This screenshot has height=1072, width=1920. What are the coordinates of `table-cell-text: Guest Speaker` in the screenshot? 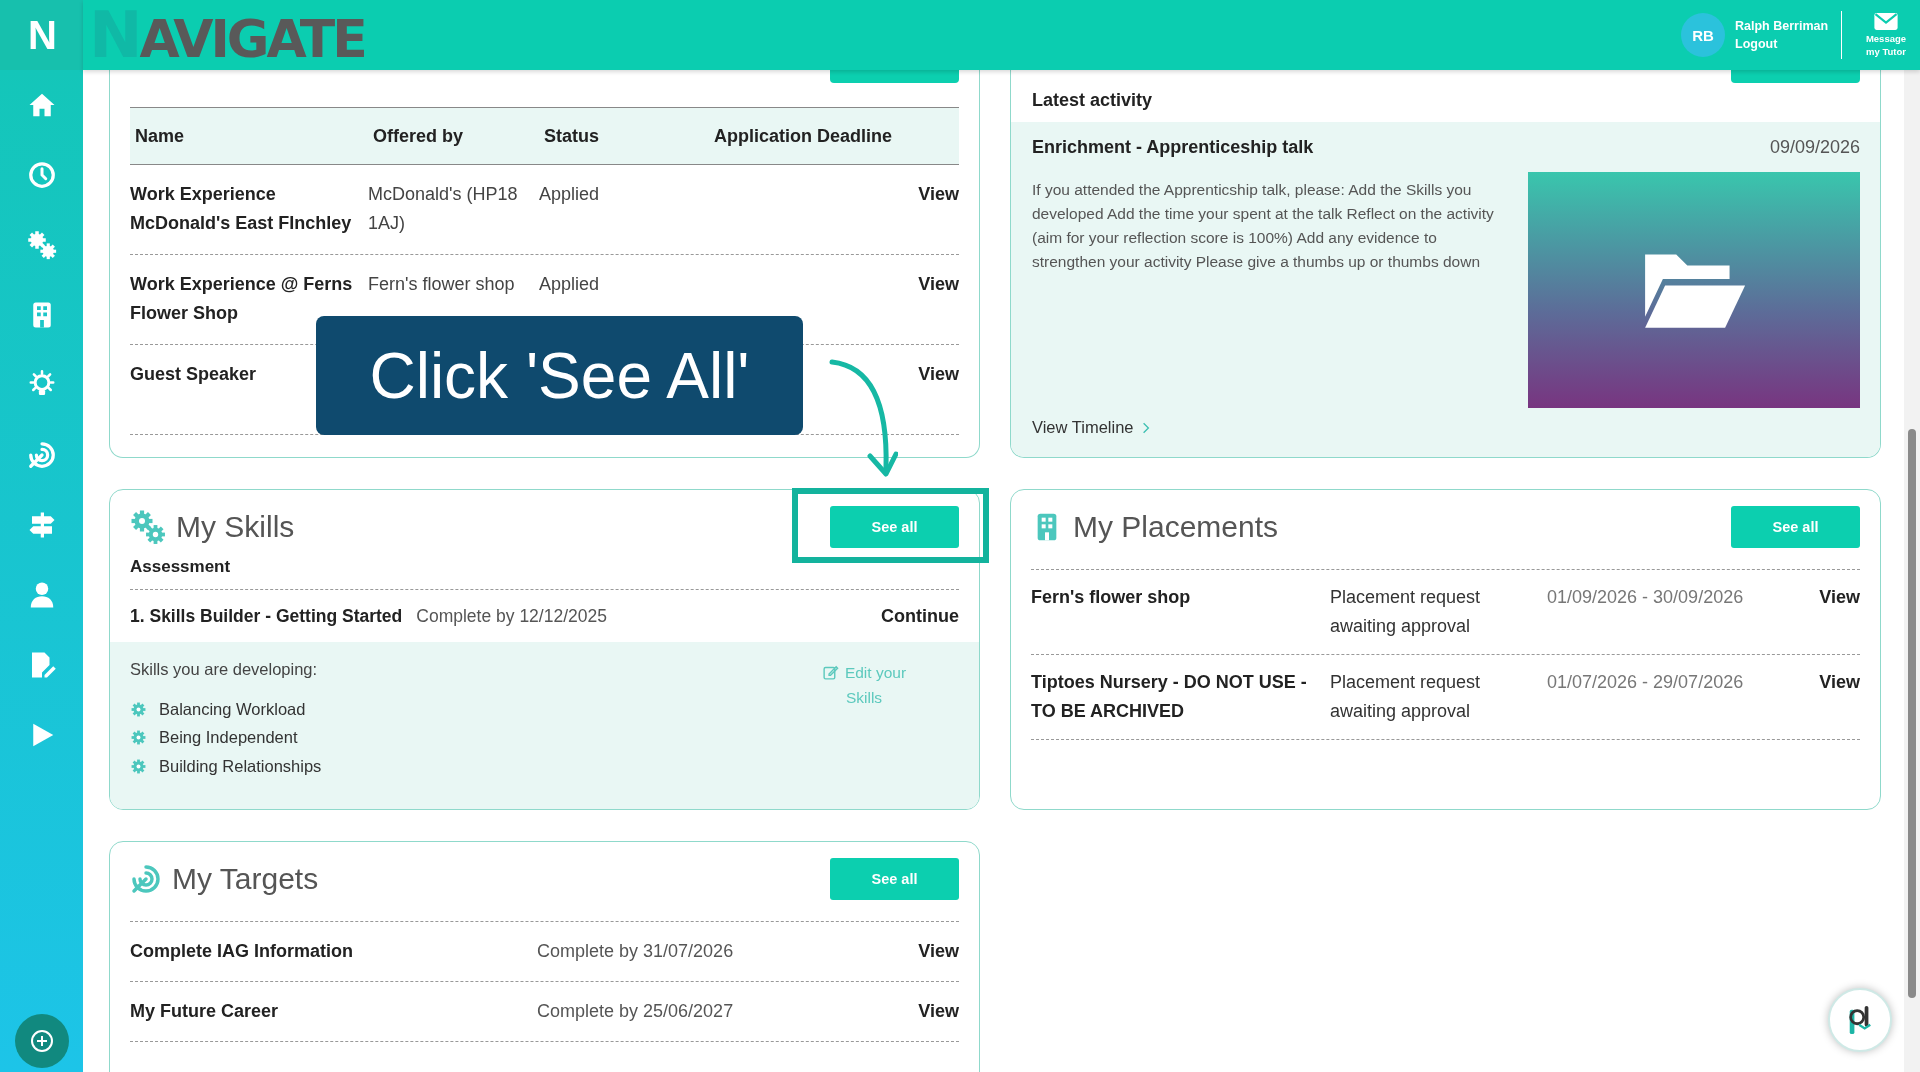 It's located at (194, 374).